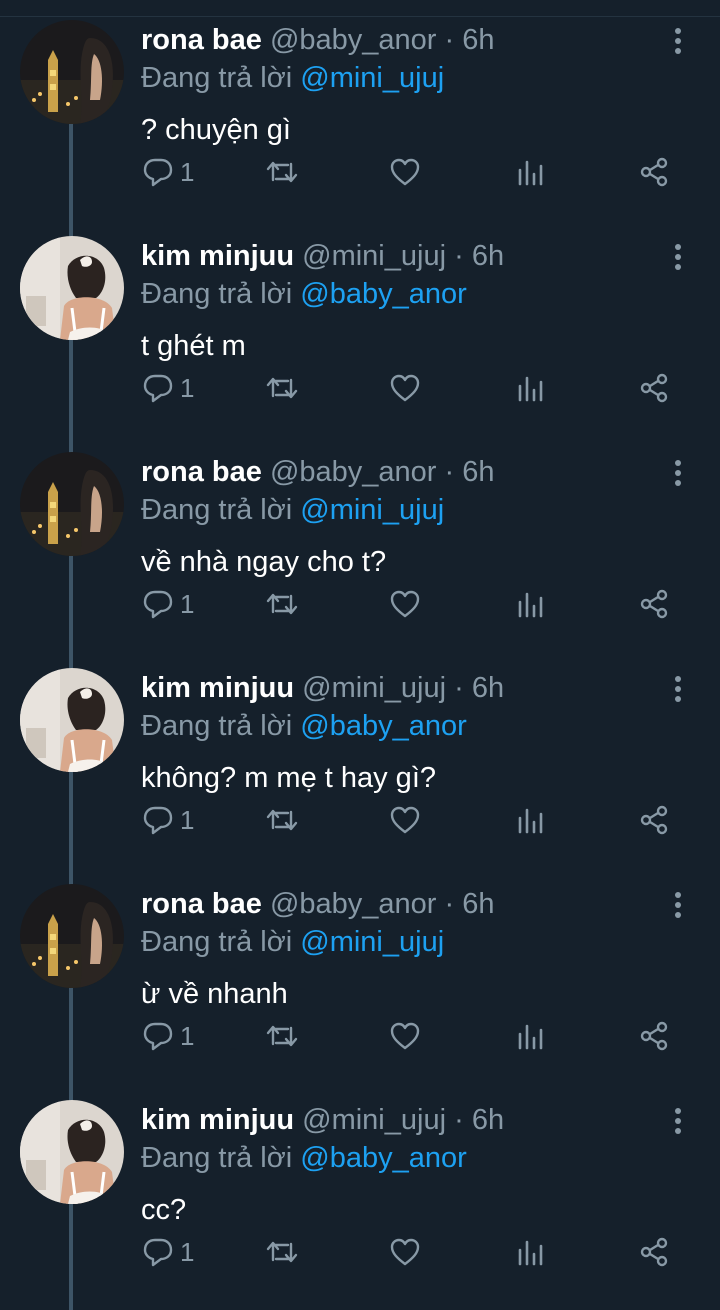  Describe the element at coordinates (360, 388) in the screenshot. I see `action-bar: 1` at that location.